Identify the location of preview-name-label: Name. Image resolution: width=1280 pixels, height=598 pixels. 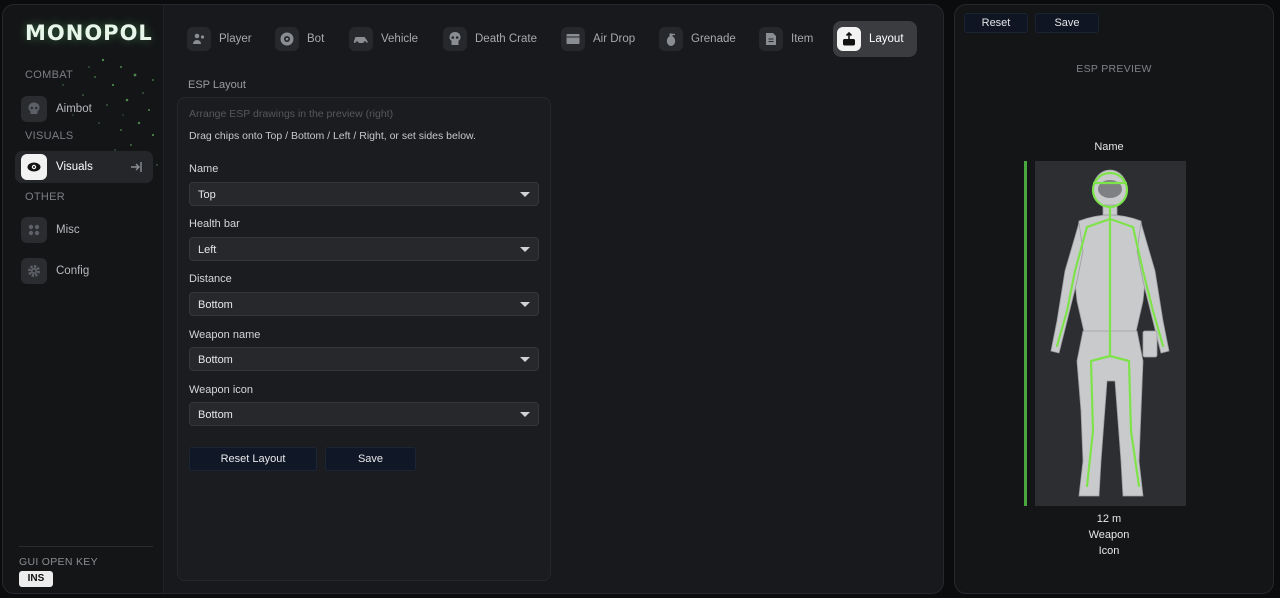
(1109, 147).